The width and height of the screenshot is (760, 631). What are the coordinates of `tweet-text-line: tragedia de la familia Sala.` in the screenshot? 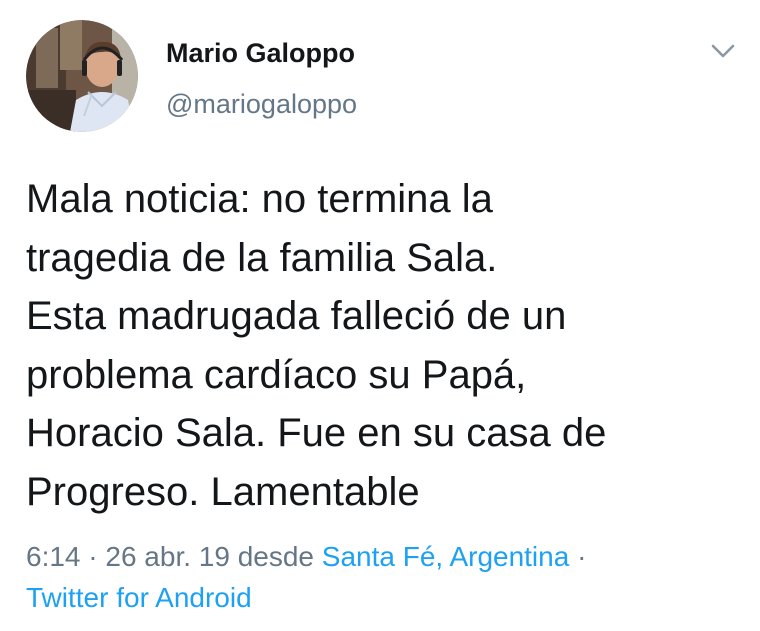 It's located at (262, 257).